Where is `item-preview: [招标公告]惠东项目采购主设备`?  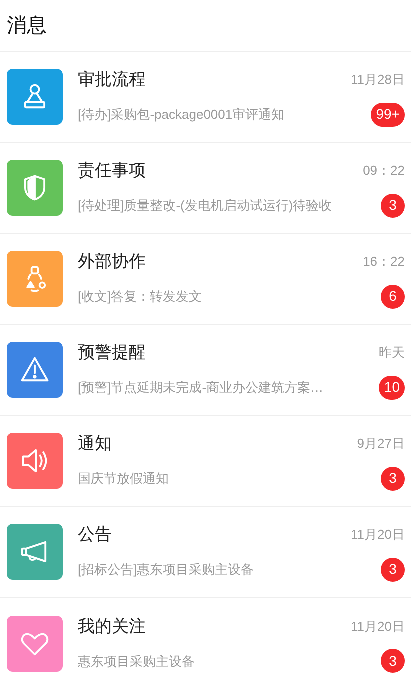
item-preview: [招标公告]惠东项目采购主设备 is located at coordinates (166, 570).